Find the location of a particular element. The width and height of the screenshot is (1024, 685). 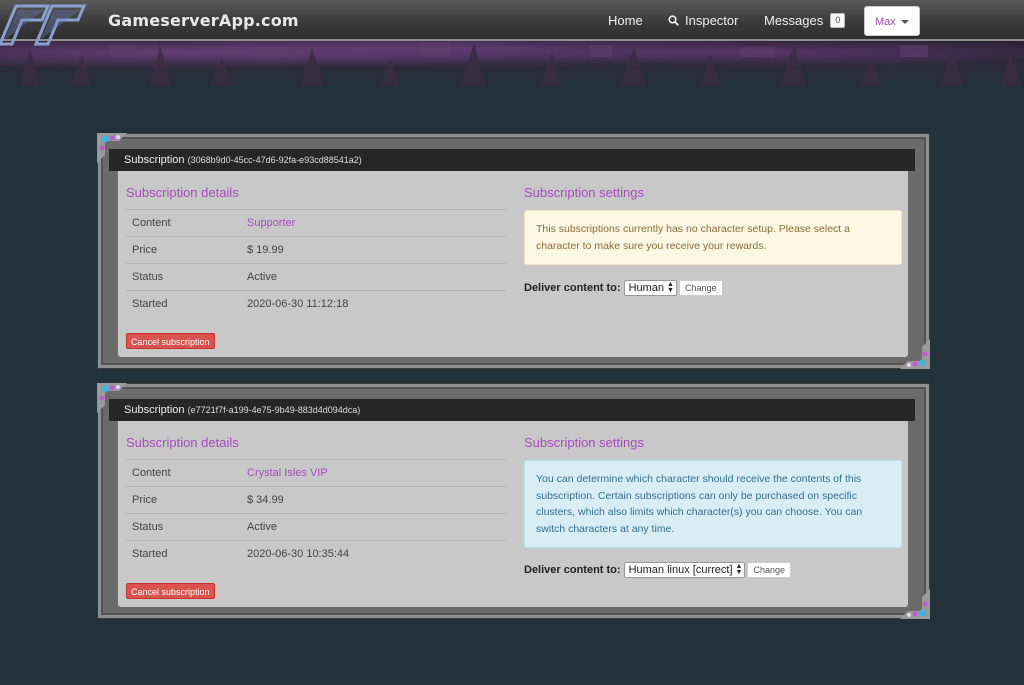

character-select: Human linux [currect] ▲ ▼ is located at coordinates (684, 570).